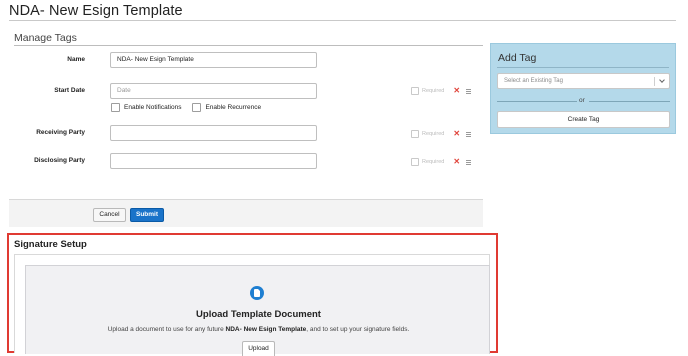  I want to click on document-icon, so click(257, 293).